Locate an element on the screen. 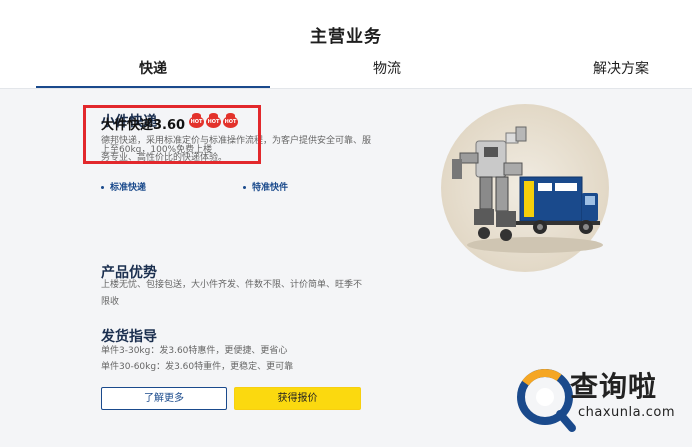  get-quote-button: 获得报价 is located at coordinates (297, 398).